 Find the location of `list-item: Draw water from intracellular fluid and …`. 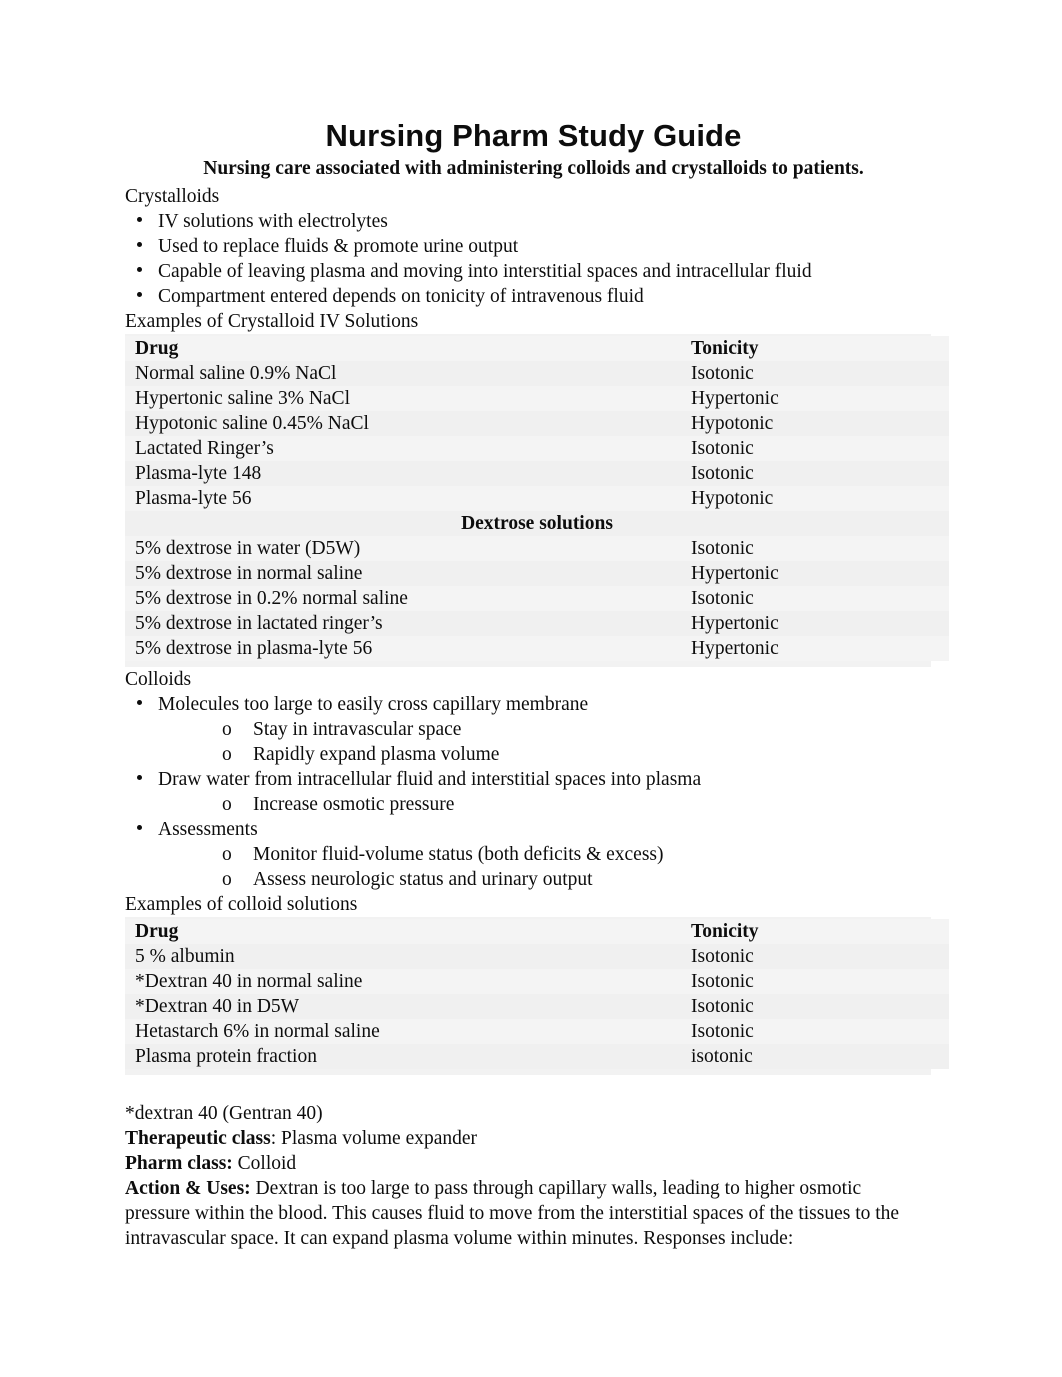

list-item: Draw water from intracellular fluid and … is located at coordinates (533, 779).